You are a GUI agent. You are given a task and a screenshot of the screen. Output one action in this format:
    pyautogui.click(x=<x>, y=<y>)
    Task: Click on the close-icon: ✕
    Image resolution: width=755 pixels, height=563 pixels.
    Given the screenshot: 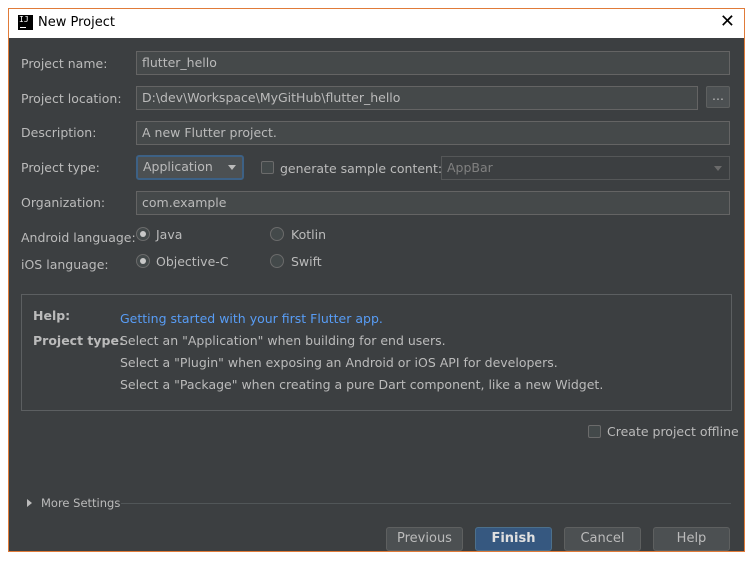 What is the action you would take?
    pyautogui.click(x=727, y=22)
    